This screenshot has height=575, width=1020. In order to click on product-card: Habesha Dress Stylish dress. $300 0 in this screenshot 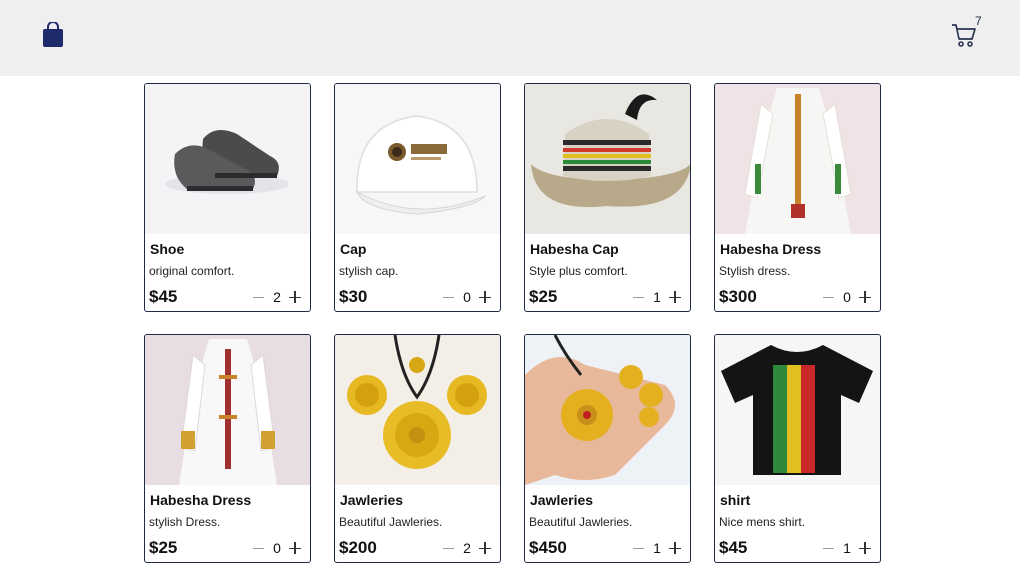, I will do `click(797, 197)`.